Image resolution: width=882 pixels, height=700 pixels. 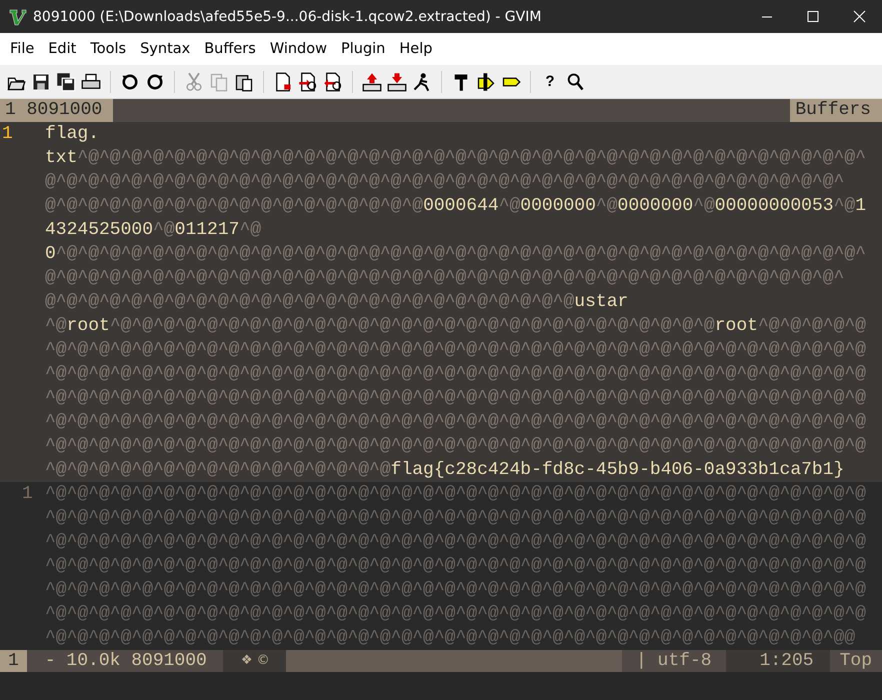 What do you see at coordinates (363, 49) in the screenshot?
I see `menu-item: Plugin` at bounding box center [363, 49].